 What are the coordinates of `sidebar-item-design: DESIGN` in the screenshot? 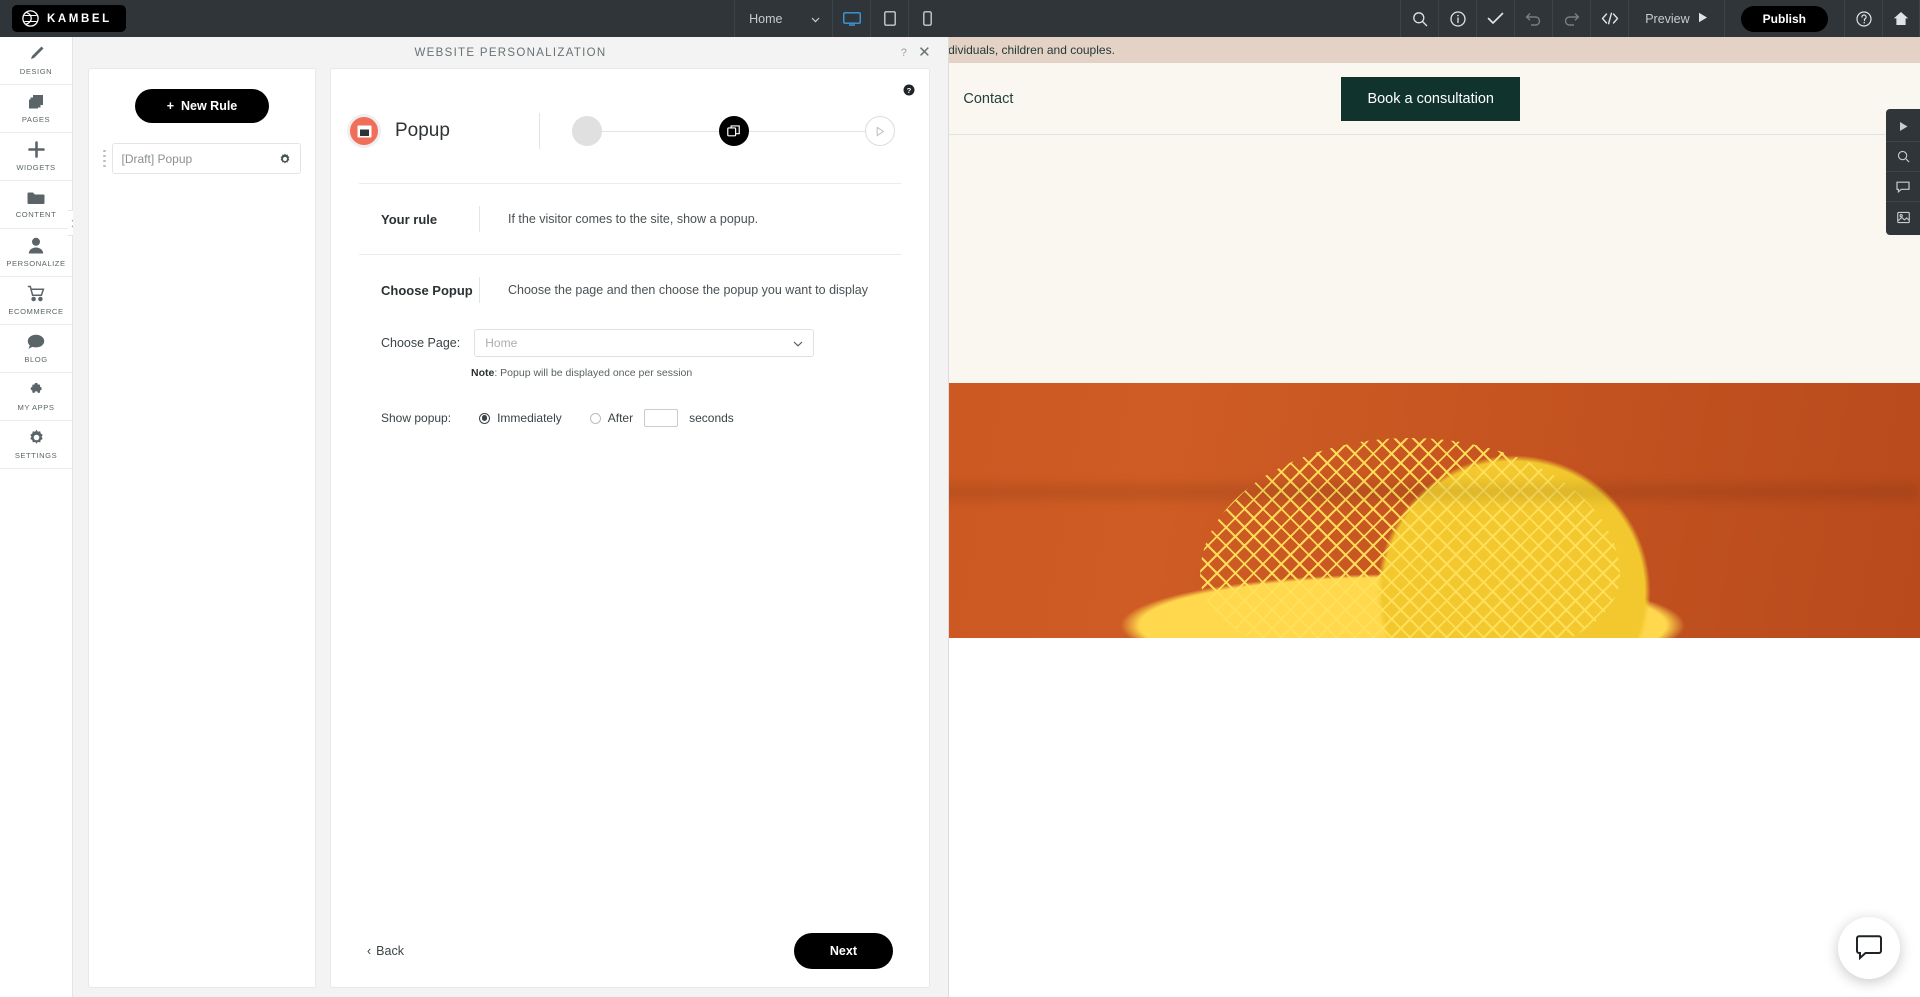 It's located at (36, 61).